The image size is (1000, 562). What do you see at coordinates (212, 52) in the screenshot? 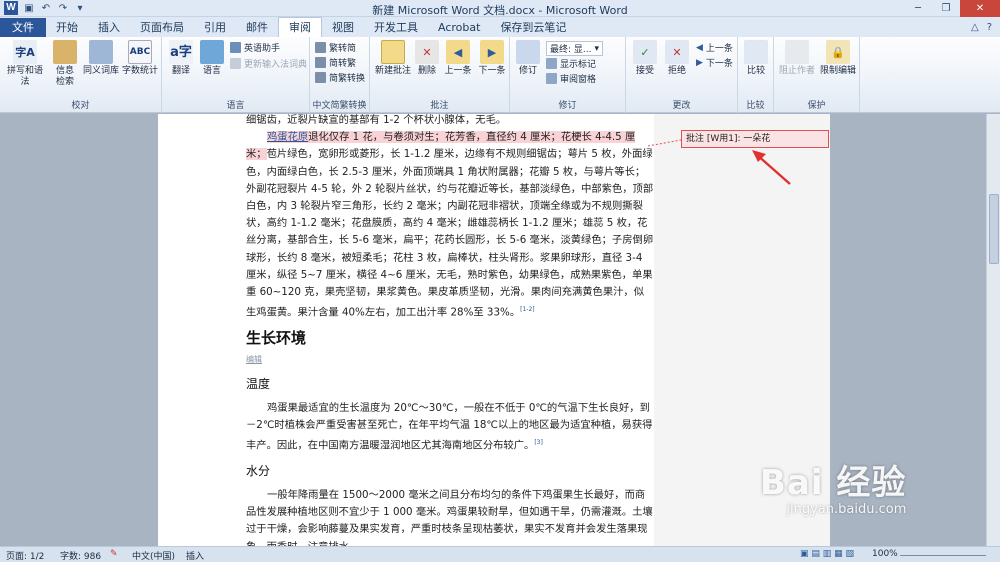
I see `language-globe-icon` at bounding box center [212, 52].